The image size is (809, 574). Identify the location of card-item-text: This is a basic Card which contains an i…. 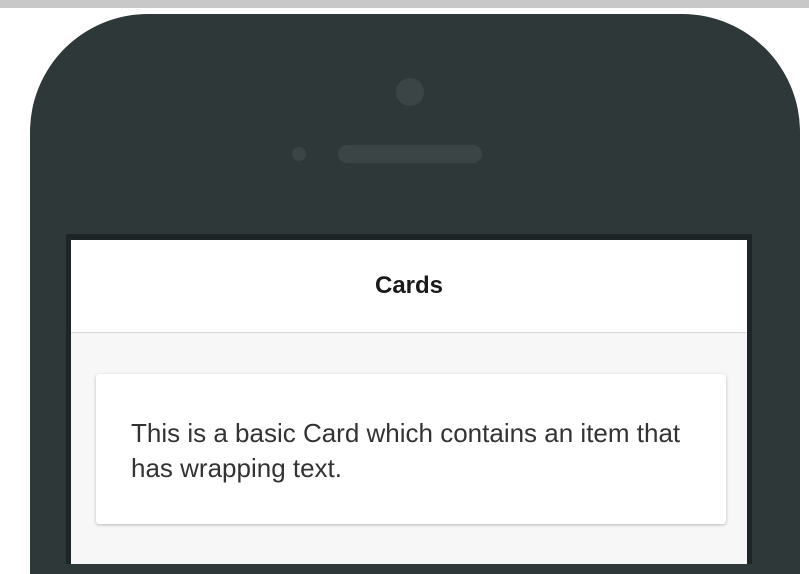
(406, 450).